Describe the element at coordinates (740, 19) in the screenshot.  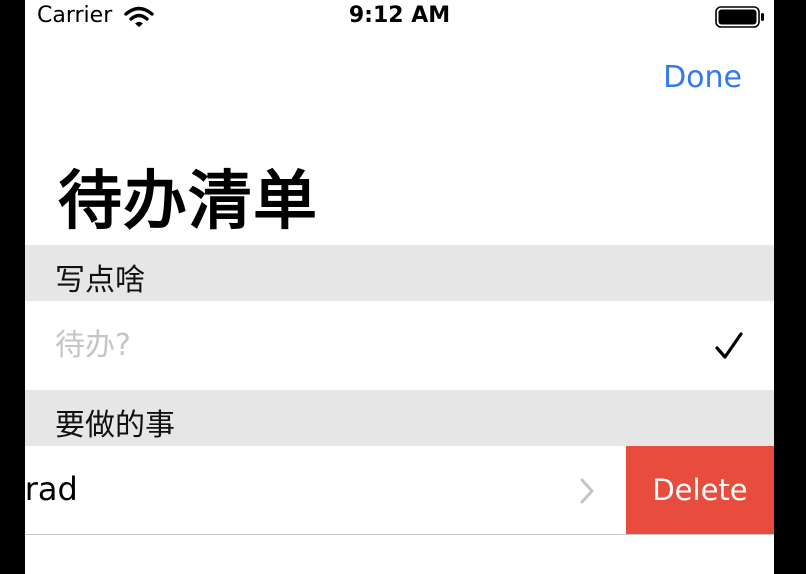
I see `battery-full-icon` at that location.